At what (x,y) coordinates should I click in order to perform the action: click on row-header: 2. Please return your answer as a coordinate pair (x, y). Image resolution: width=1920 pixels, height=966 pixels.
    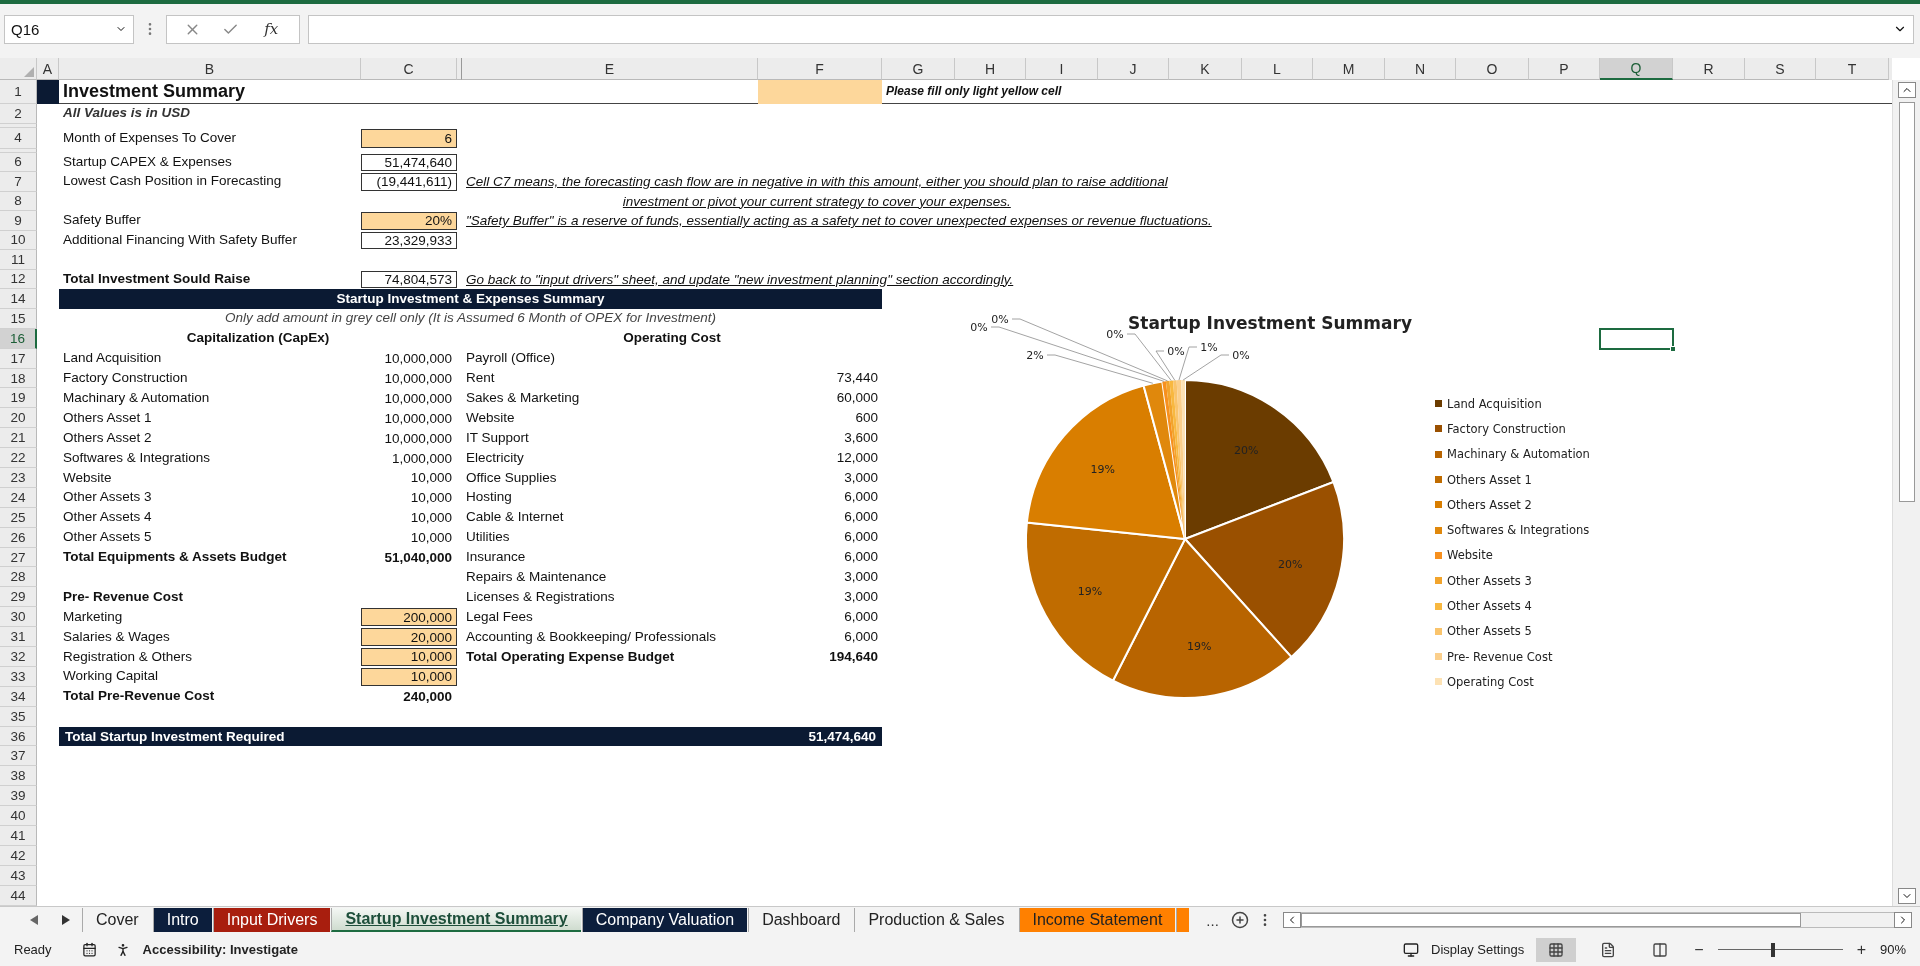
    Looking at the image, I should click on (18, 114).